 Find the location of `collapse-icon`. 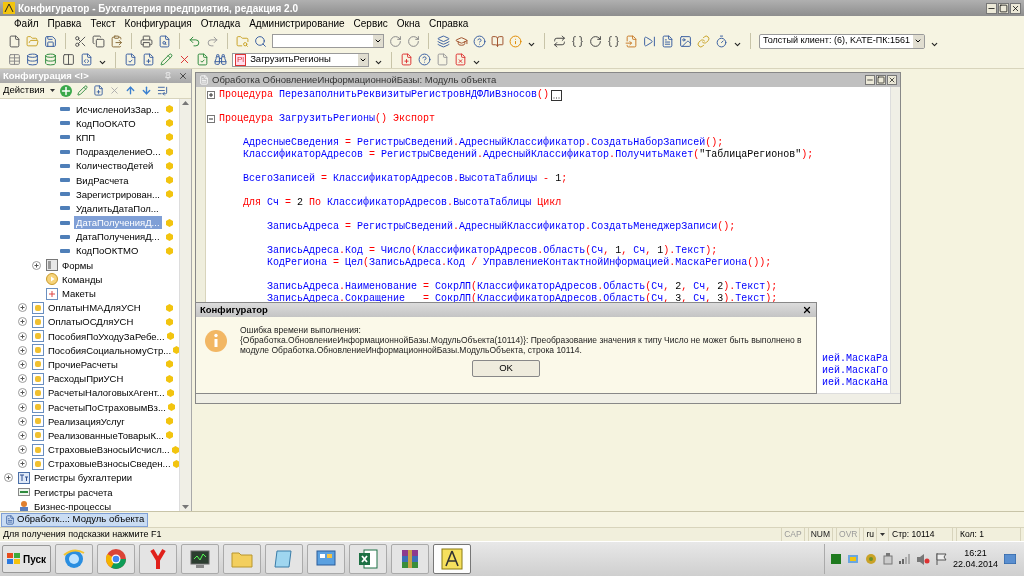

collapse-icon is located at coordinates (211, 119).